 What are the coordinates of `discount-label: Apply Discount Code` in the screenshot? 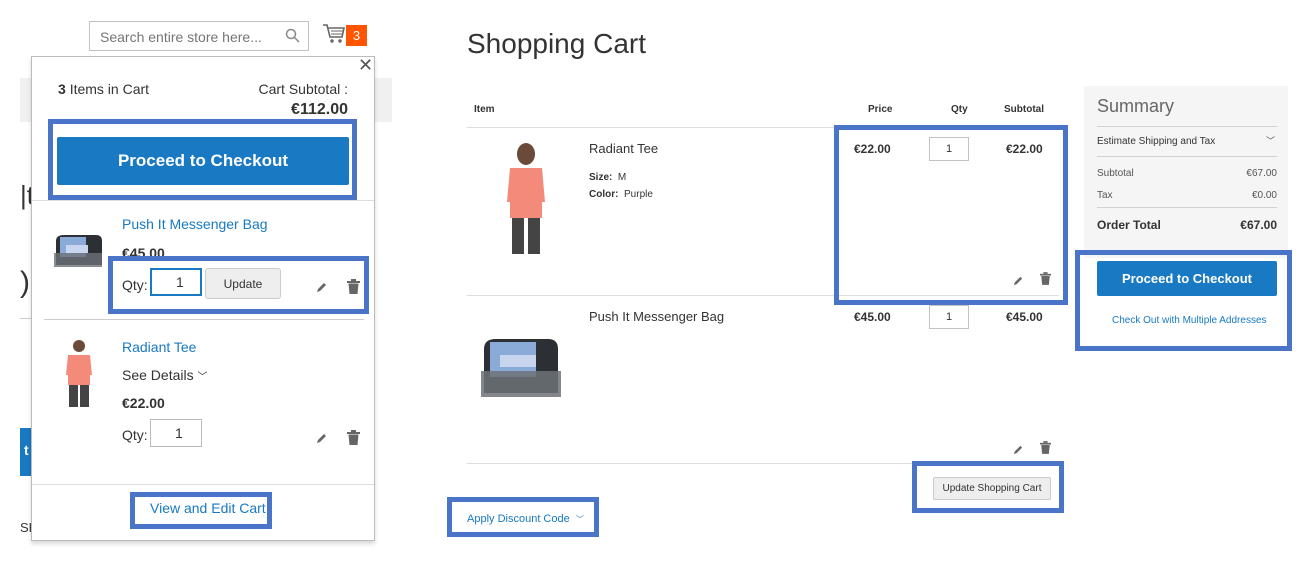 It's located at (518, 519).